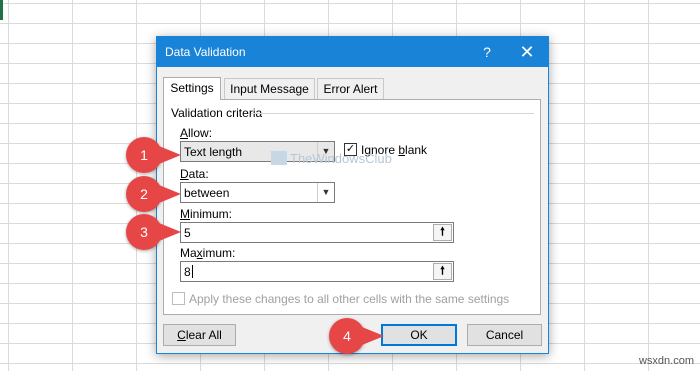 This screenshot has width=700, height=371. I want to click on tab-settings: Settings, so click(192, 88).